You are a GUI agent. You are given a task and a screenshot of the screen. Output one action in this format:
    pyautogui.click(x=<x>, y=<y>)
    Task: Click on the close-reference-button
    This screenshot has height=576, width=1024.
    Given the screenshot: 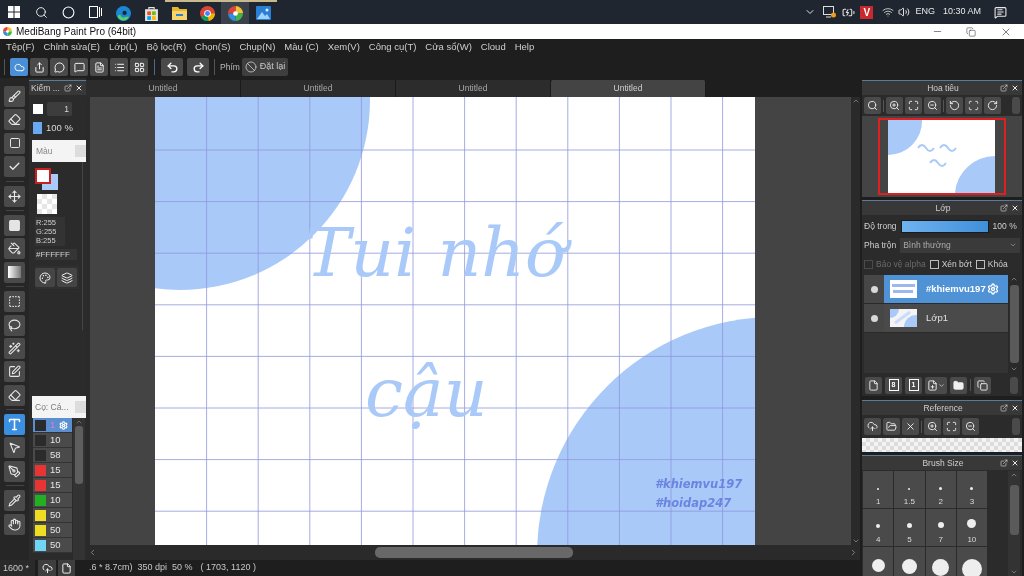 What is the action you would take?
    pyautogui.click(x=910, y=426)
    